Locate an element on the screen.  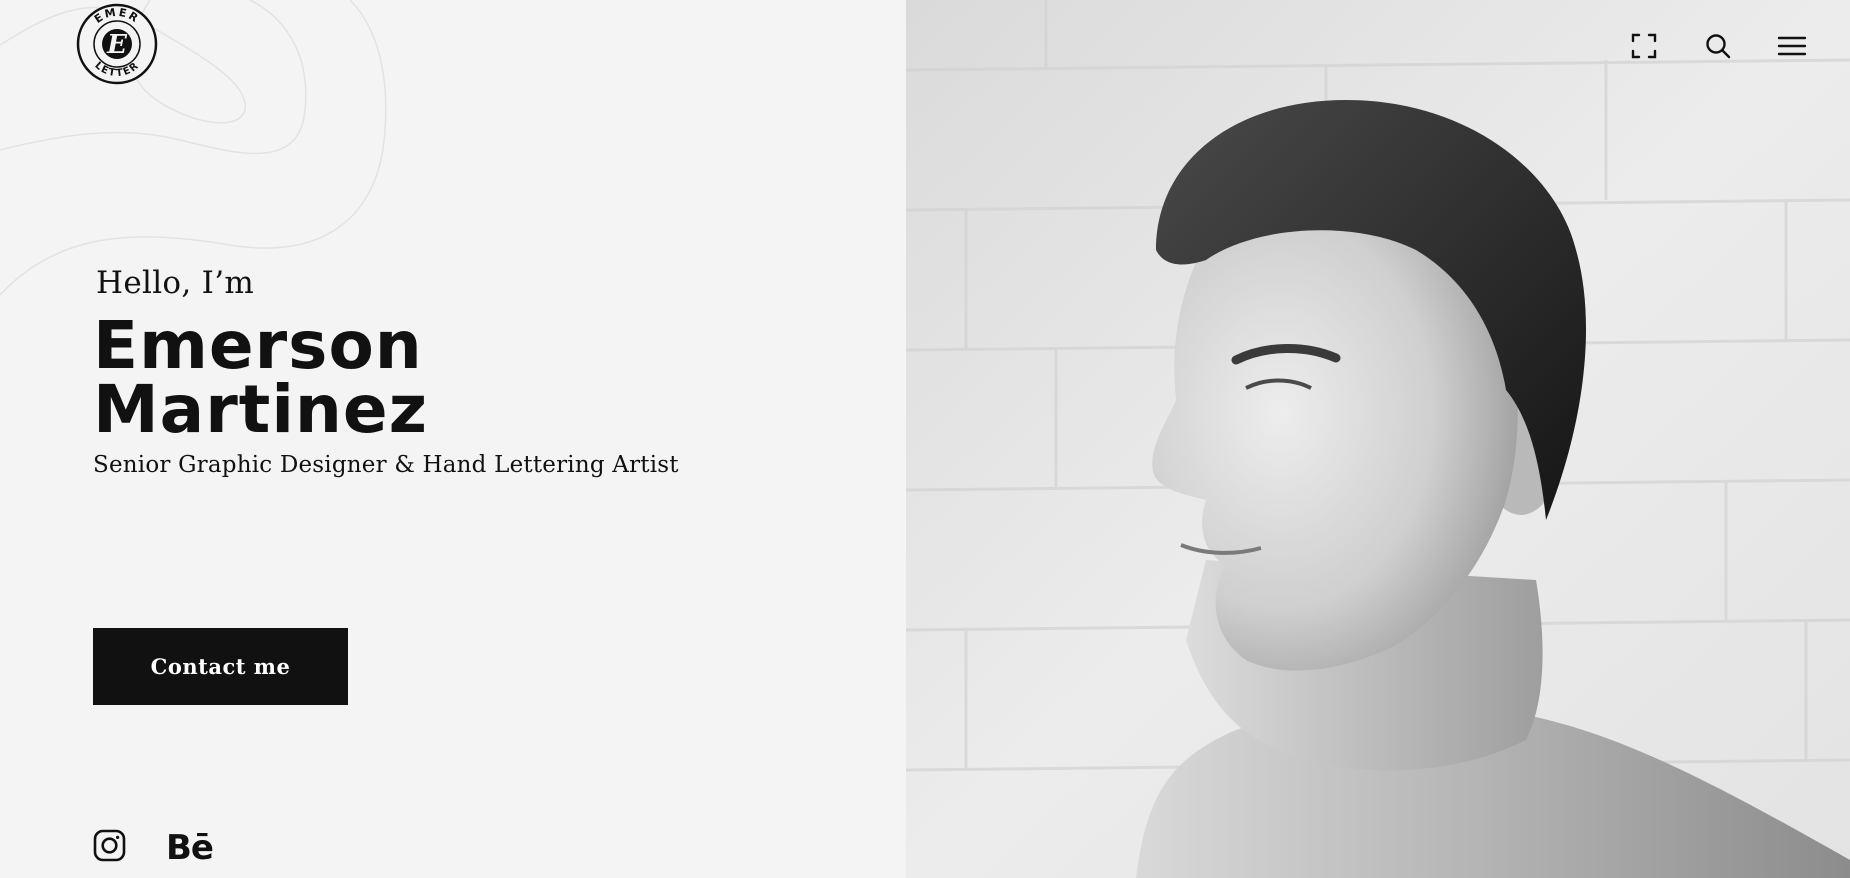
behance-link: Bē is located at coordinates (190, 848).